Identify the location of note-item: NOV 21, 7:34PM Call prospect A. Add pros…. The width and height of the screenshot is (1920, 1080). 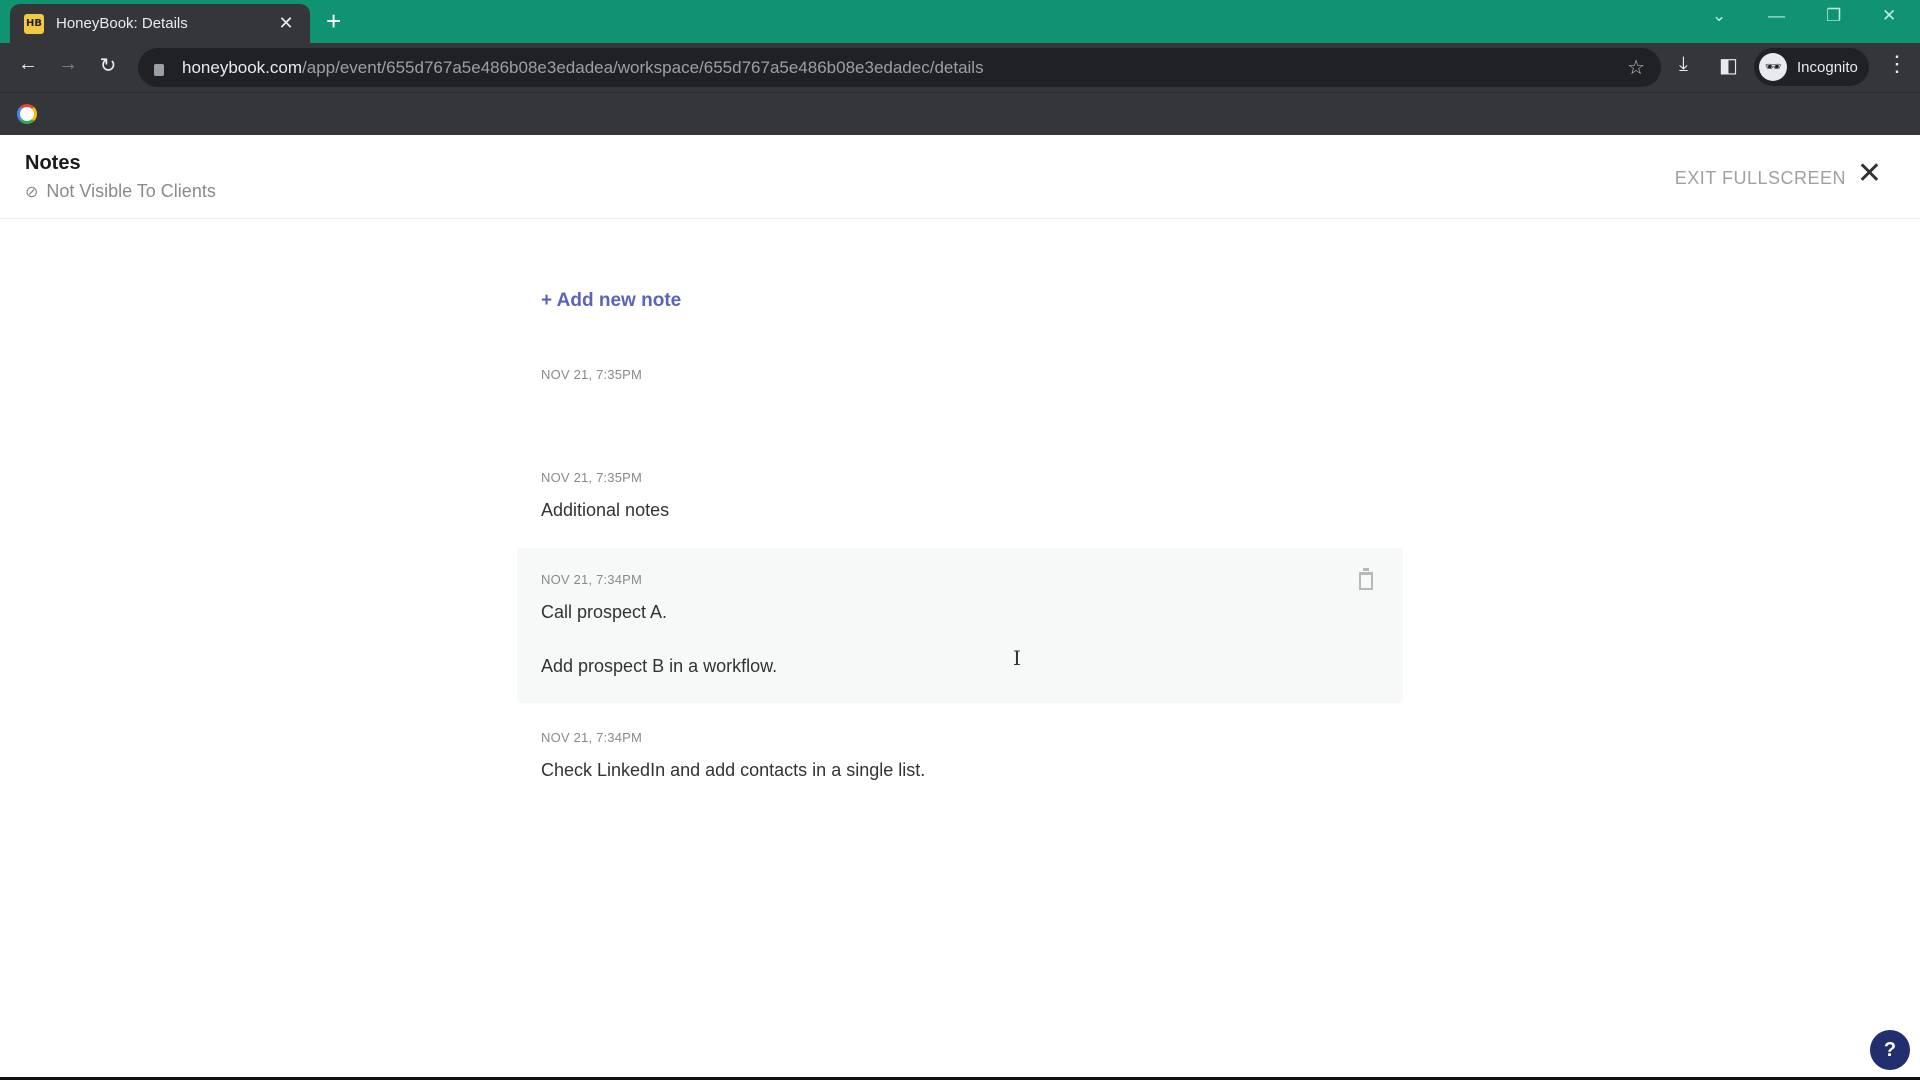
(960, 625).